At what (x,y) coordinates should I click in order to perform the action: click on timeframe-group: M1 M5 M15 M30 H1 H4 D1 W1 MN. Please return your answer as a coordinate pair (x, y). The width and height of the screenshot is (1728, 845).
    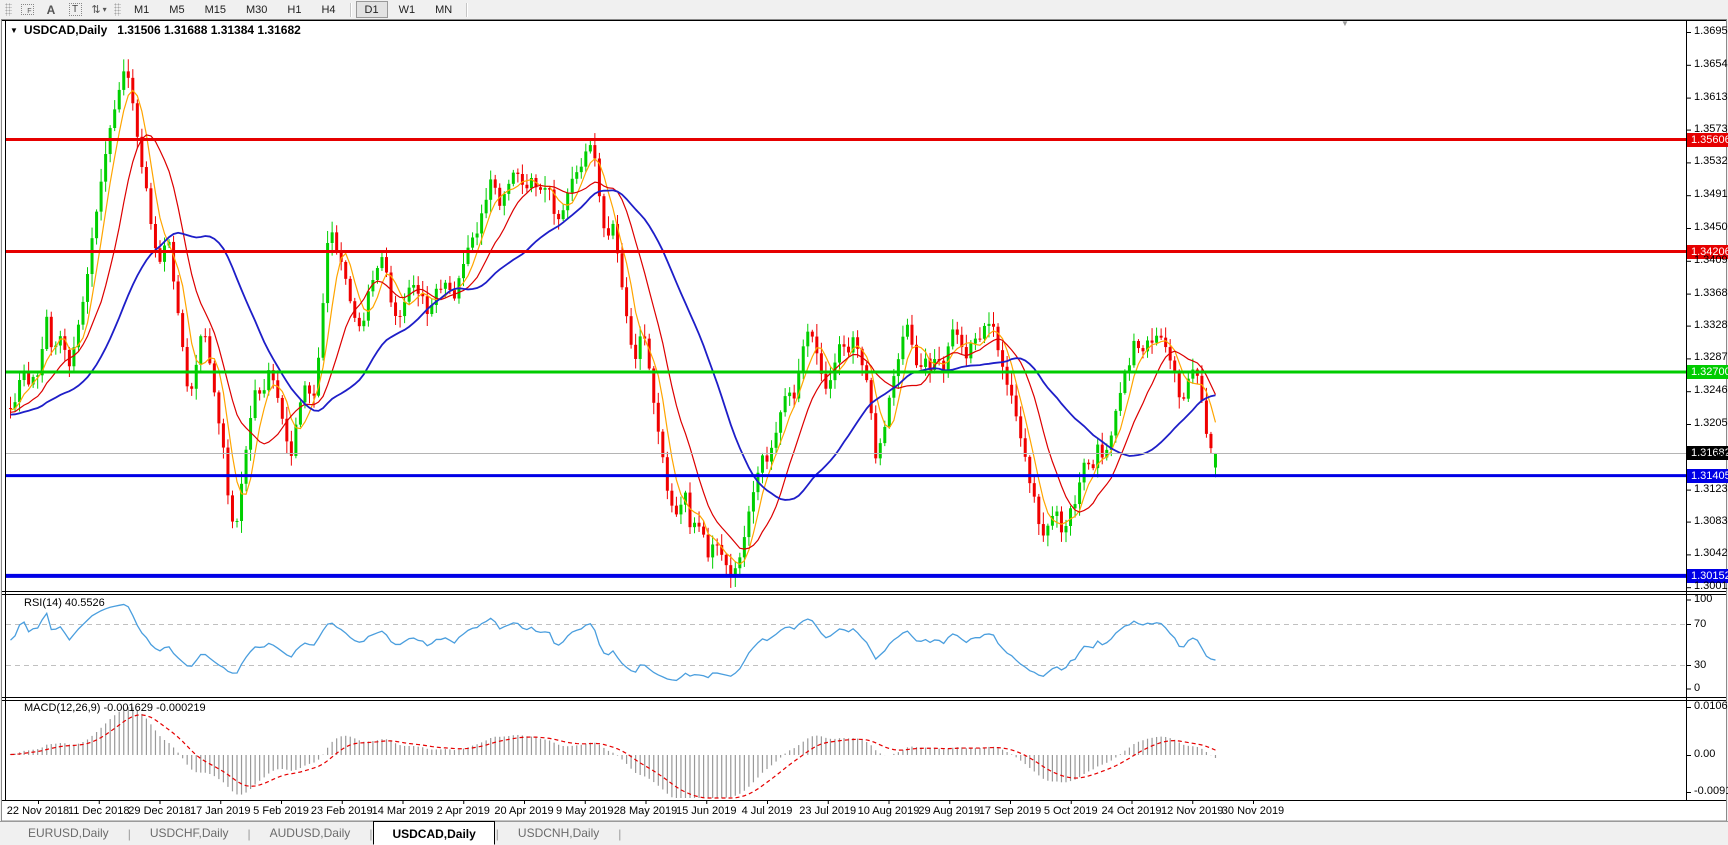
    Looking at the image, I should click on (297, 9).